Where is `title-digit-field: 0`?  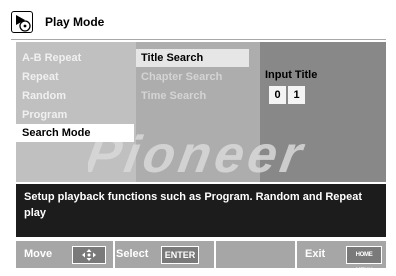
title-digit-field: 0 is located at coordinates (277, 95).